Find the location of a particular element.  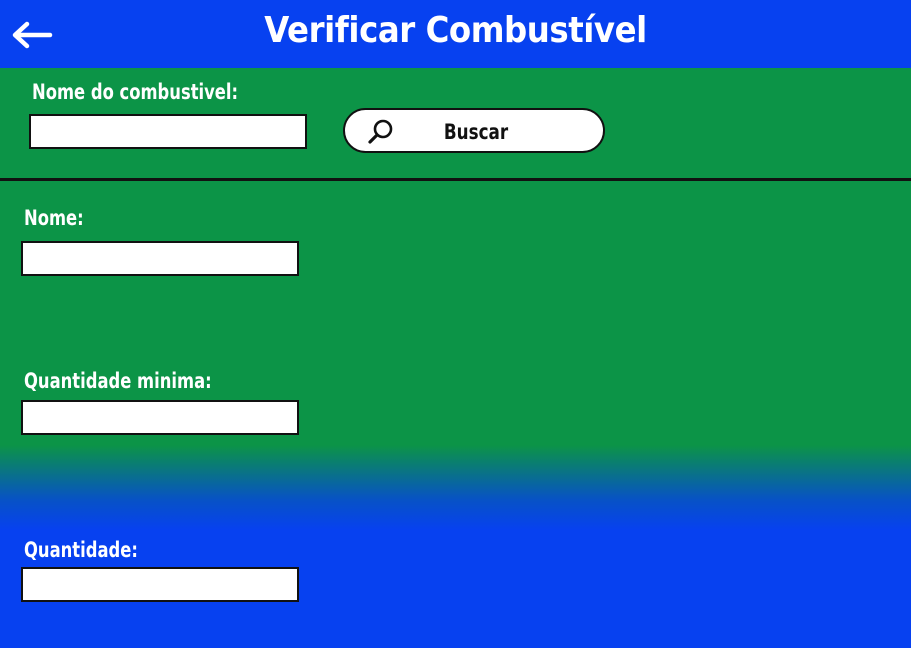

page-title: Verificar Combustível is located at coordinates (455, 30).